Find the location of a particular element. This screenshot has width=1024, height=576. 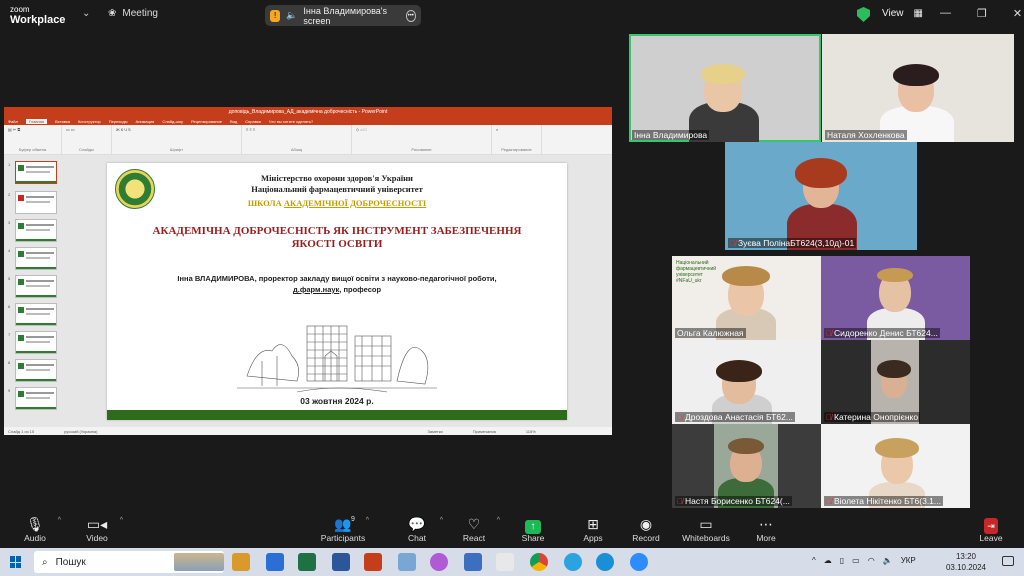

logo-line2: Workplace is located at coordinates (38, 20).